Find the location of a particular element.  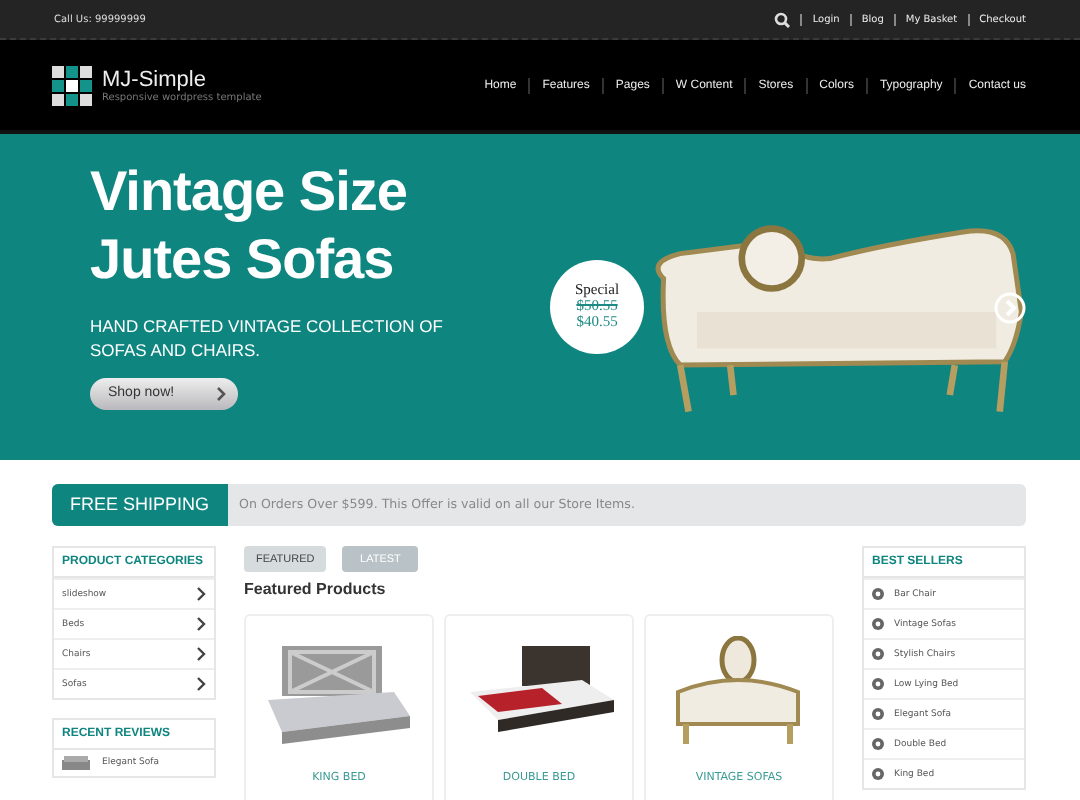

hero-title: Vintage Size Jutes Sofas is located at coordinates (249, 225).